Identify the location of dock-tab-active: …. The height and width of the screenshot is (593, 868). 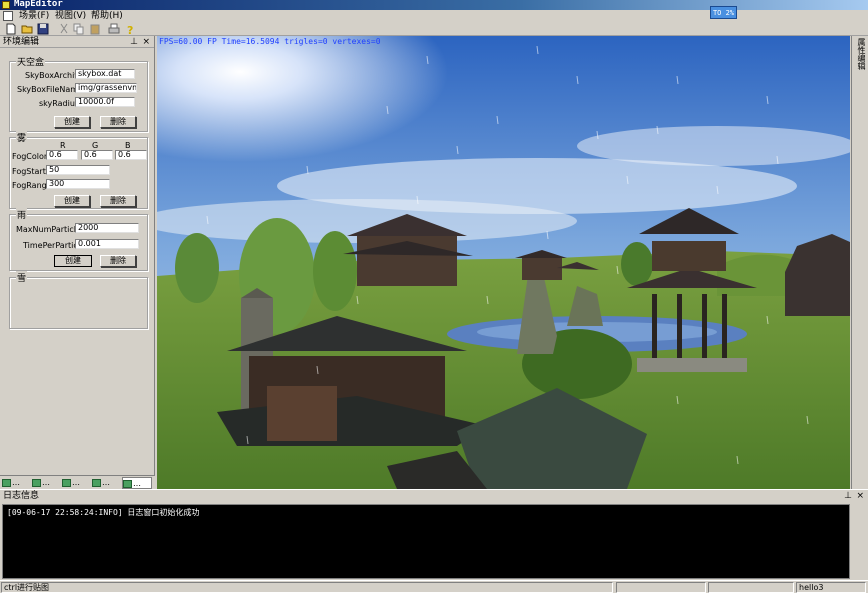
(137, 483).